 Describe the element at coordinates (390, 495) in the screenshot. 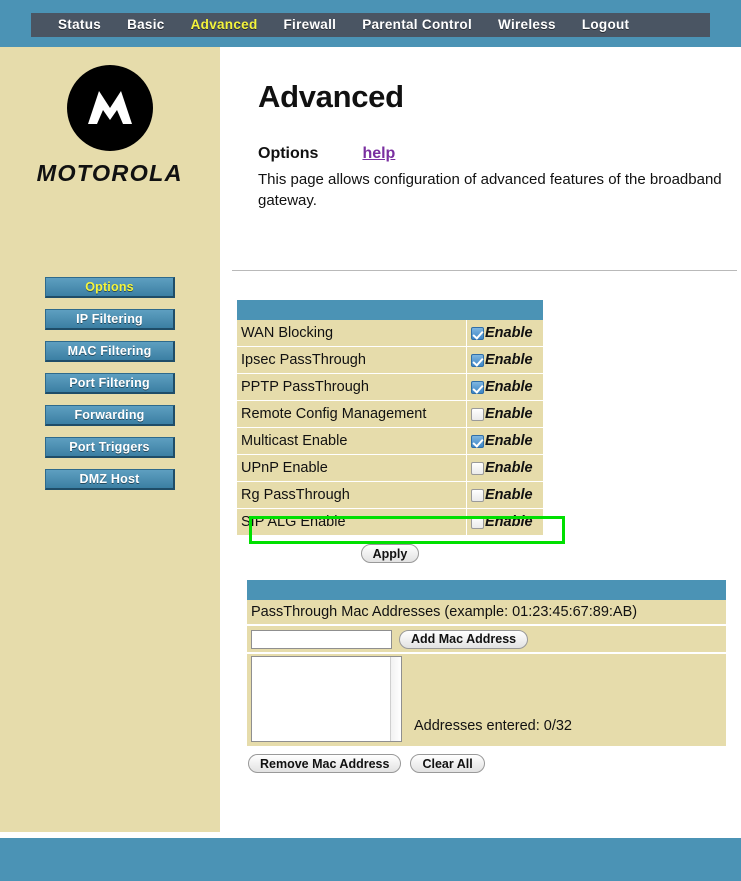

I see `option-row: Rg PassThrough Enable` at that location.